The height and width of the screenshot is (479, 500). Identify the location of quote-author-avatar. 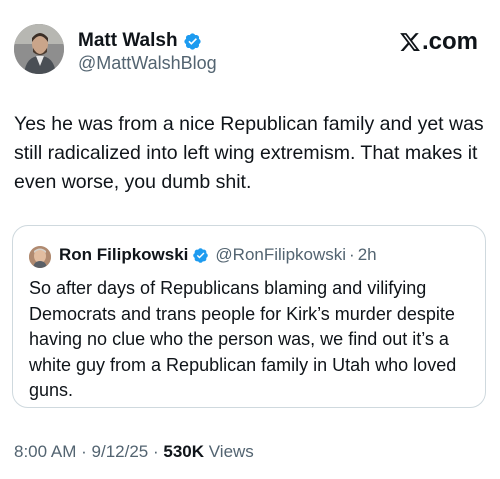
(40, 257).